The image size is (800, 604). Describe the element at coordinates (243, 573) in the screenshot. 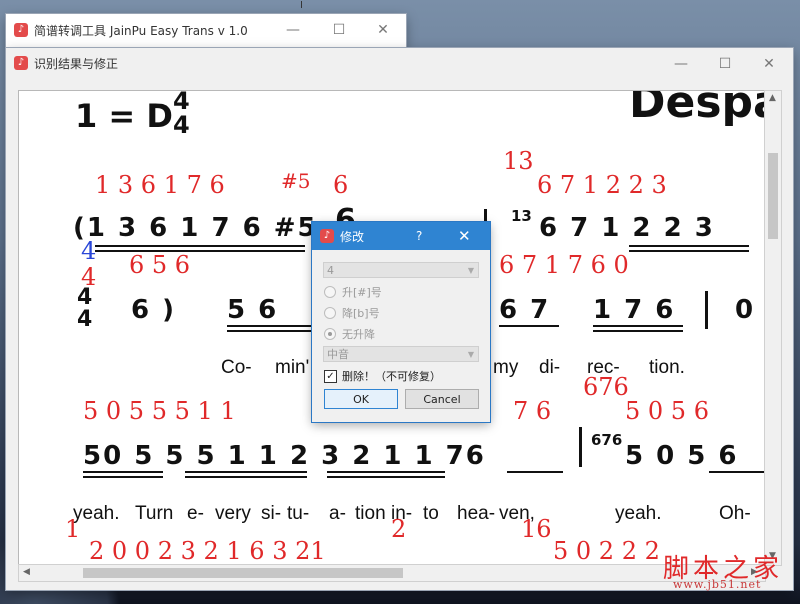

I see `horizontal-scroll-thumb` at that location.